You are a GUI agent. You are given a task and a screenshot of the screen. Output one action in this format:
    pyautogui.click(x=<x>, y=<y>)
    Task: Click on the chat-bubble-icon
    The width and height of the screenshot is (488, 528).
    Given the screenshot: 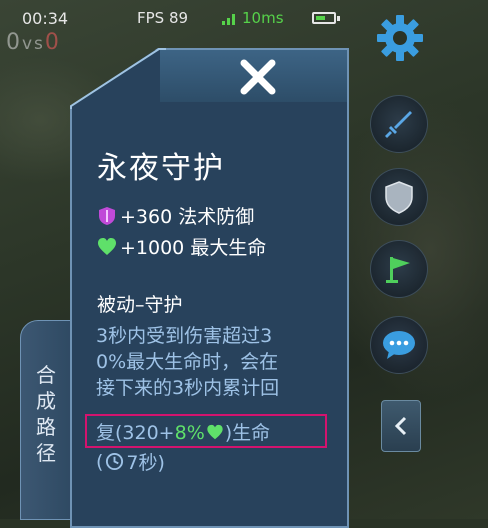 What is the action you would take?
    pyautogui.click(x=399, y=345)
    